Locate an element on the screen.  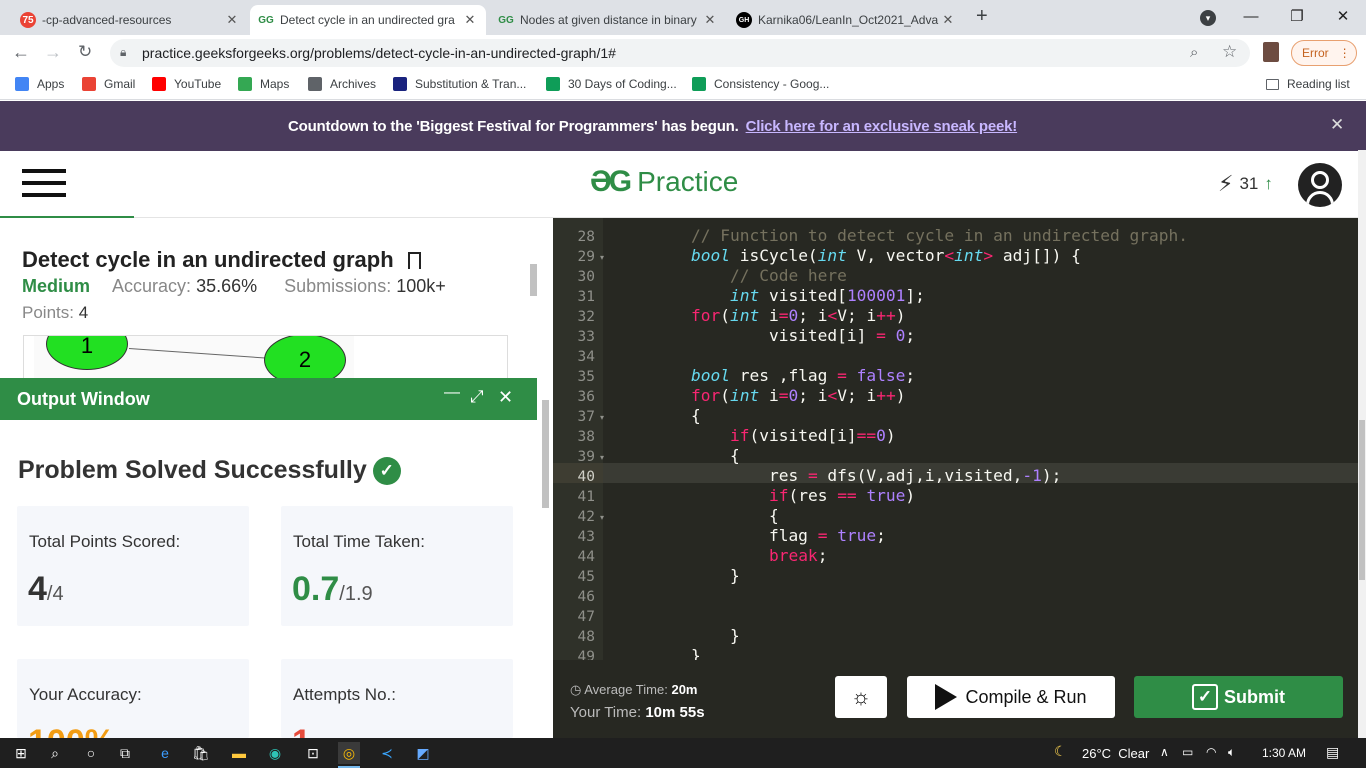
new-tab-button: + is located at coordinates (982, 16).